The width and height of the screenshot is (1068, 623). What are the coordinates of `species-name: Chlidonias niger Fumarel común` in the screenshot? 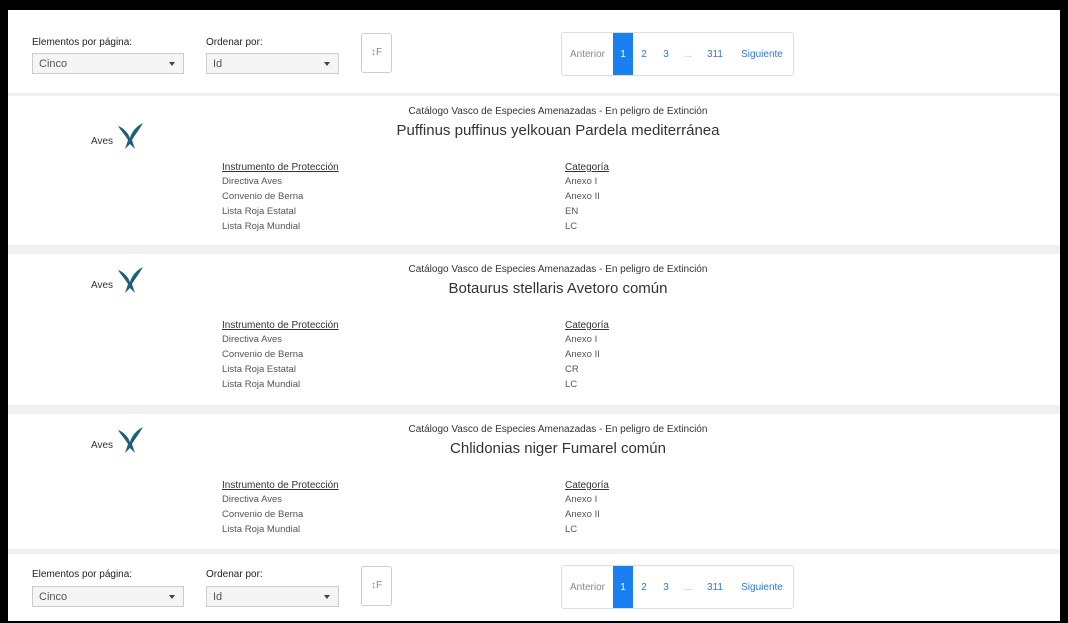 It's located at (558, 448).